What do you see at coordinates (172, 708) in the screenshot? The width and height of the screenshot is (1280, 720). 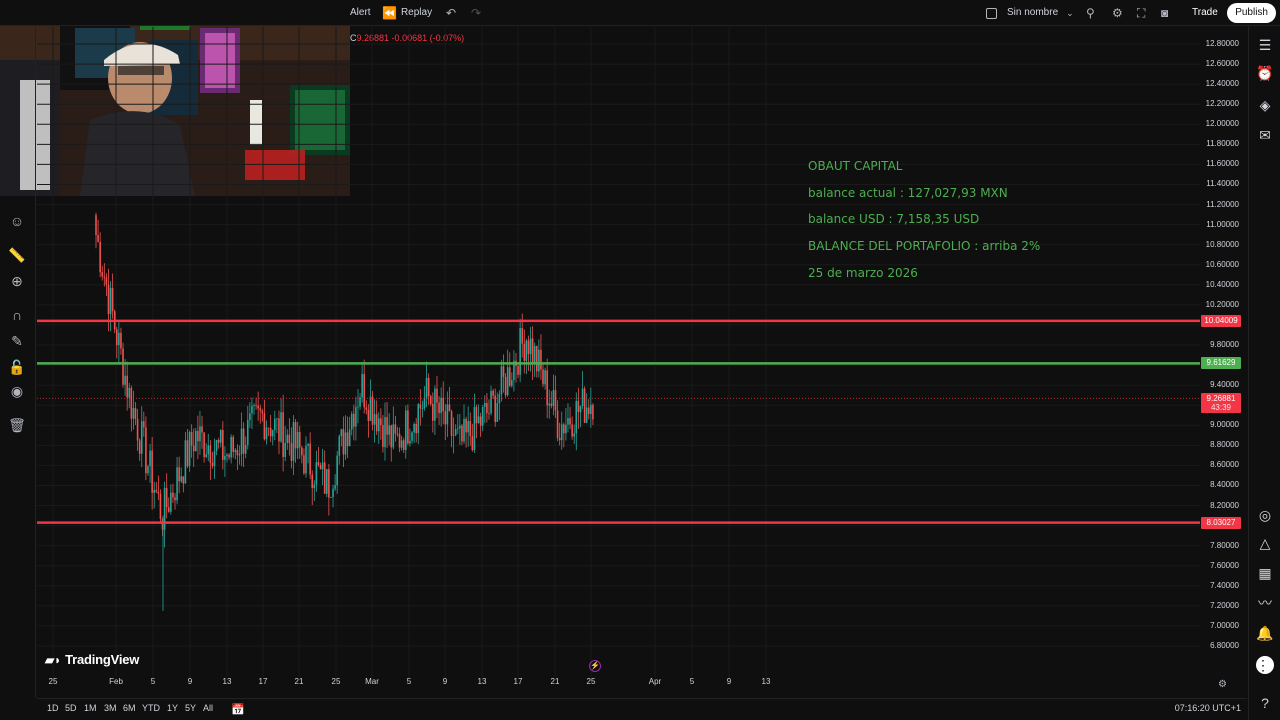 I see `range-button-1y: 1Y` at bounding box center [172, 708].